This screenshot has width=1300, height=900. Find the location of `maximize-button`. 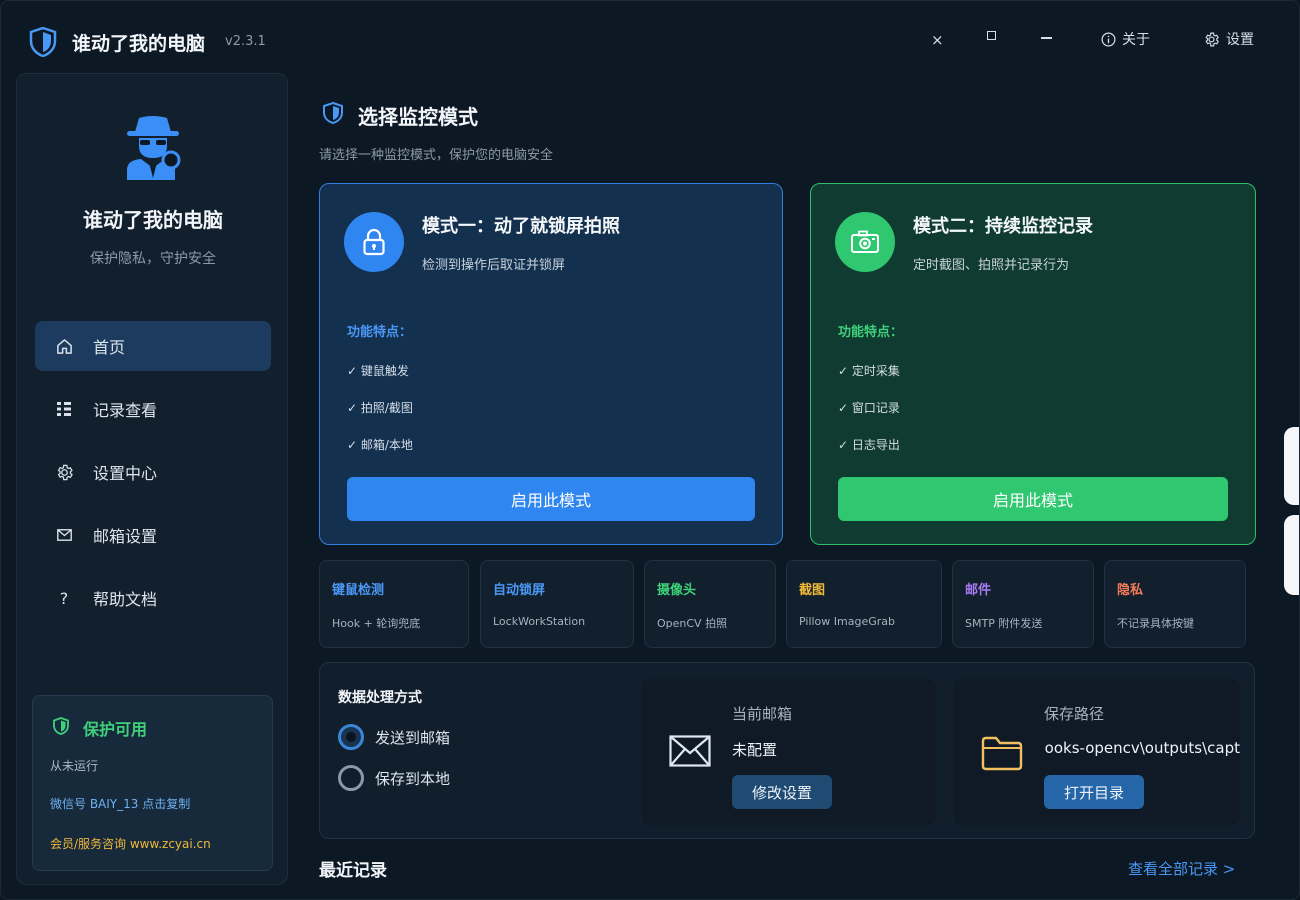

maximize-button is located at coordinates (991, 35).